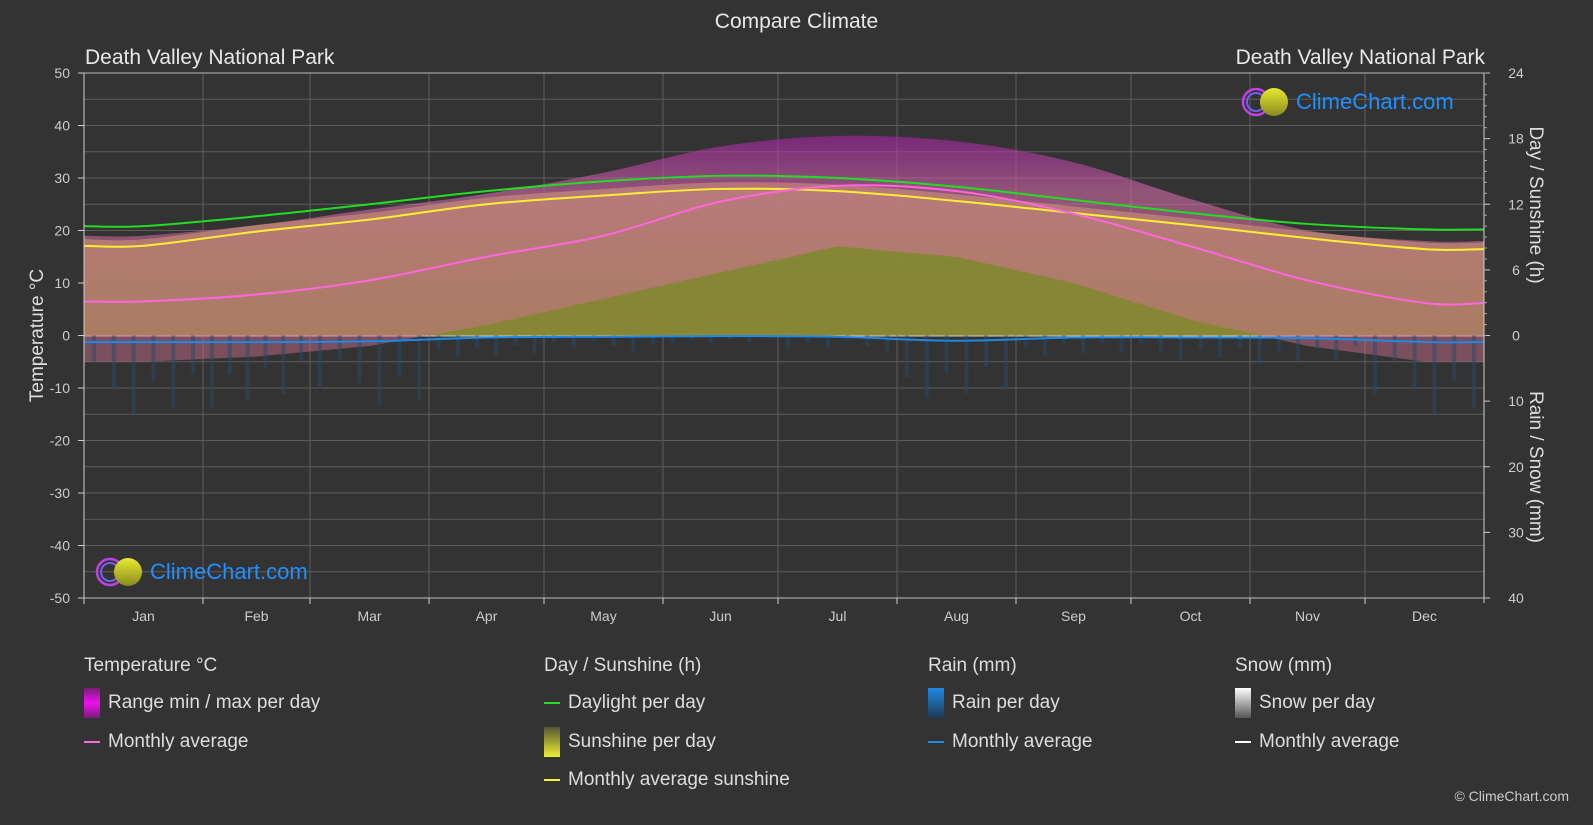 The width and height of the screenshot is (1593, 825). I want to click on month-label: Oct, so click(1191, 616).